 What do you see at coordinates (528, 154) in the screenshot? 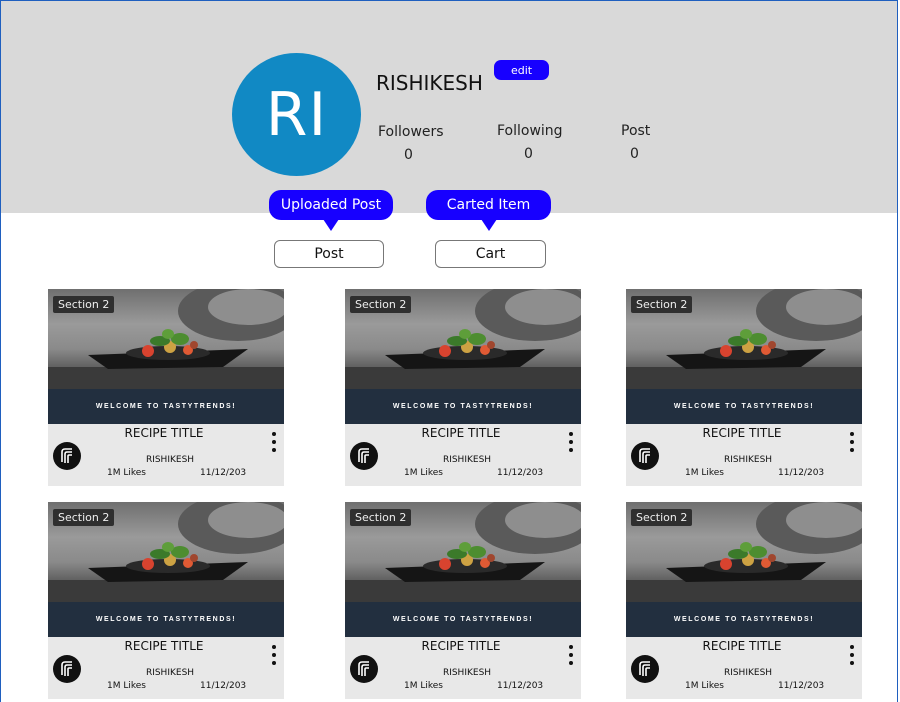
I see `following-count: 0` at bounding box center [528, 154].